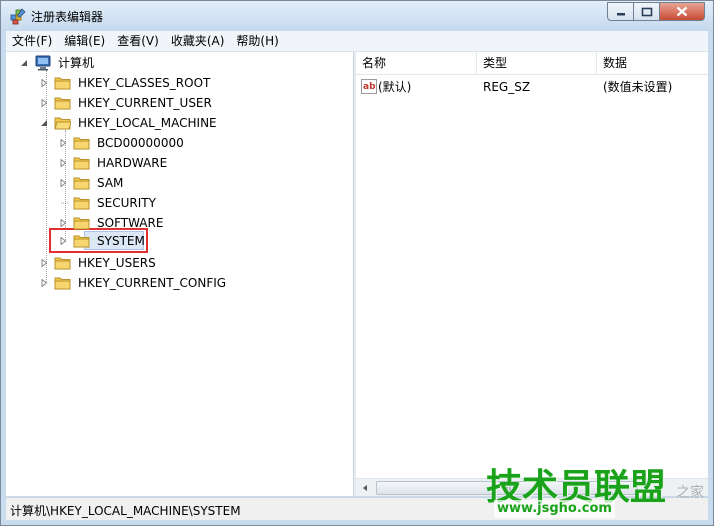  Describe the element at coordinates (67, 17) in the screenshot. I see `window-title: 注册表编辑器` at that location.